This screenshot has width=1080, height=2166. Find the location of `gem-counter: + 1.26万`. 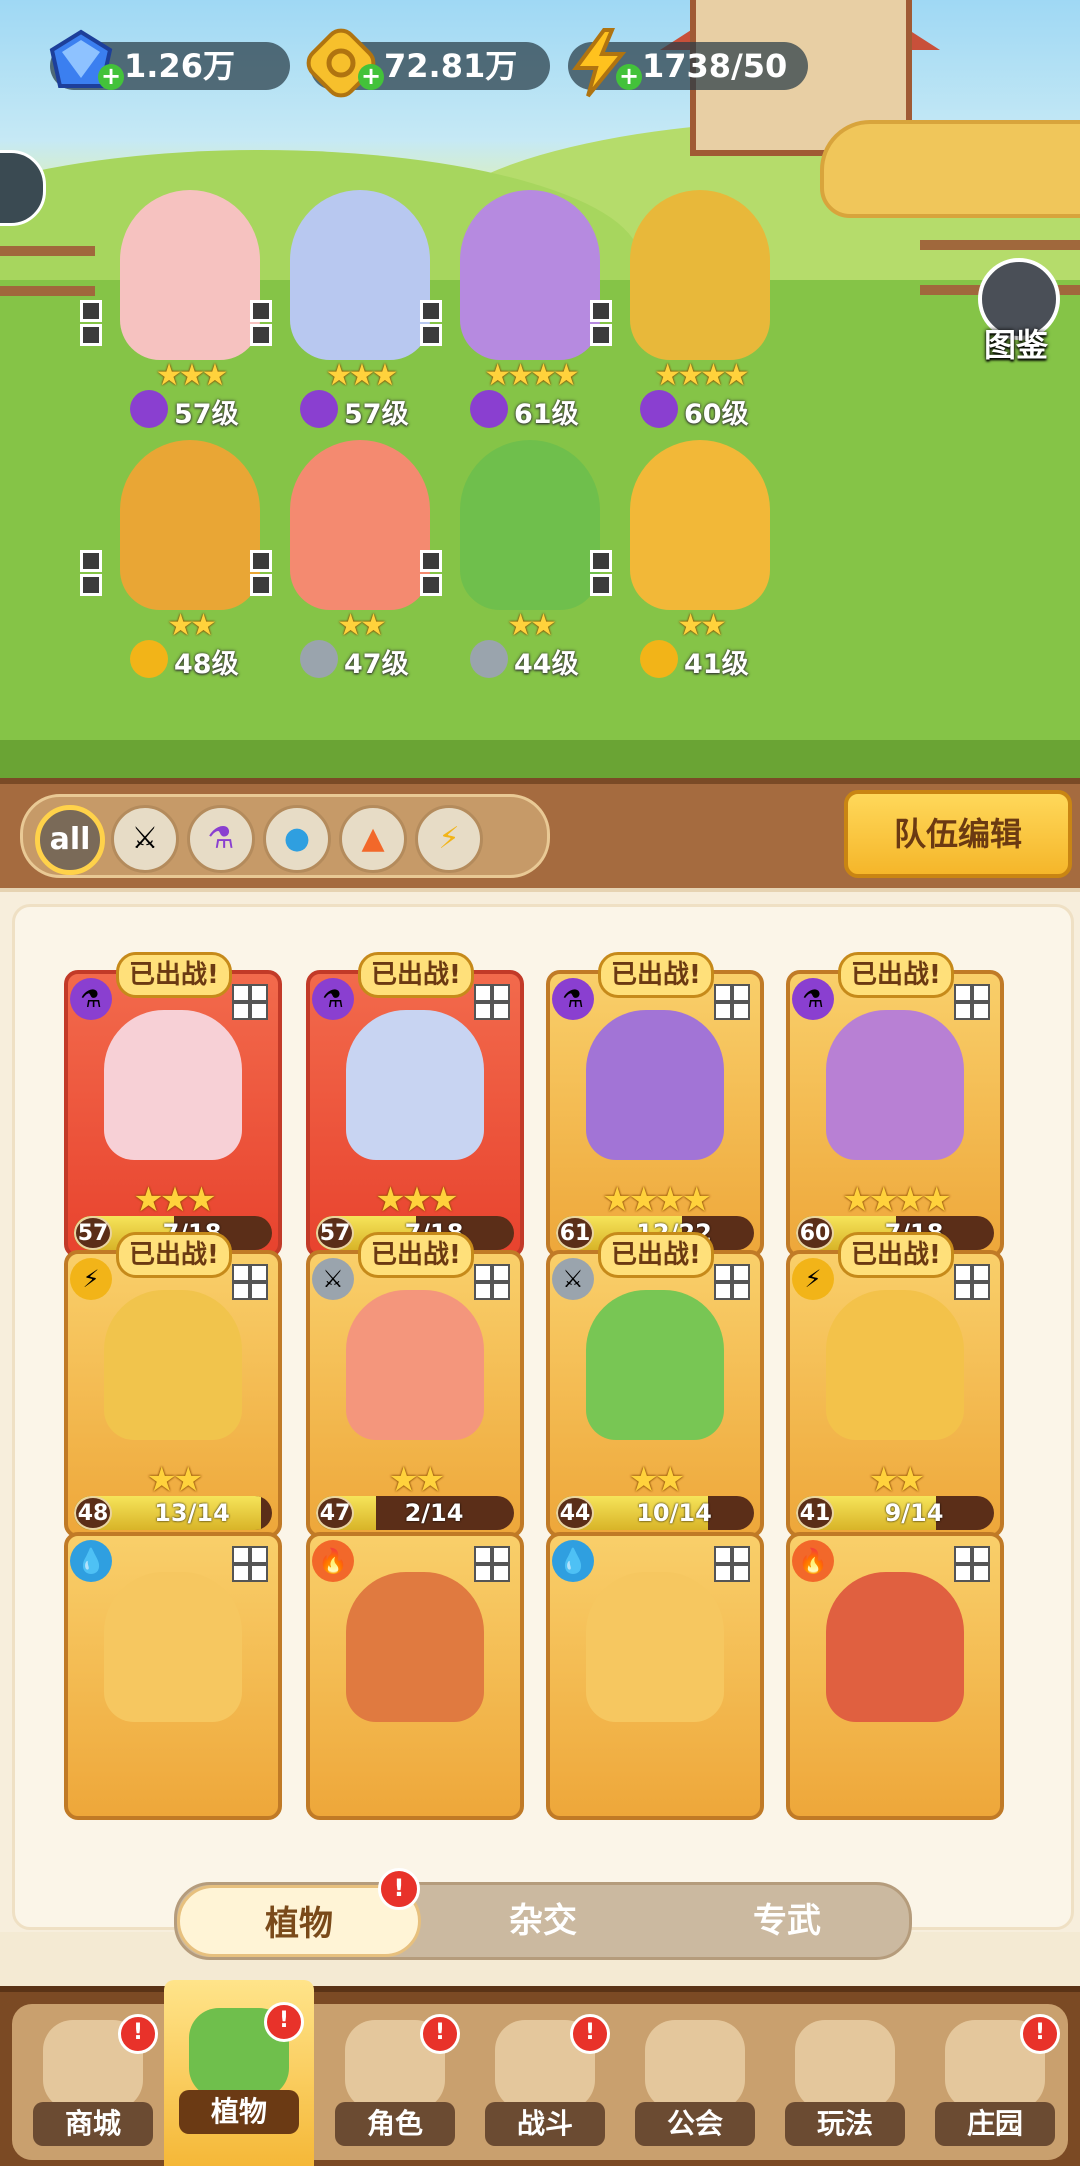

gem-counter: + 1.26万 is located at coordinates (169, 59).